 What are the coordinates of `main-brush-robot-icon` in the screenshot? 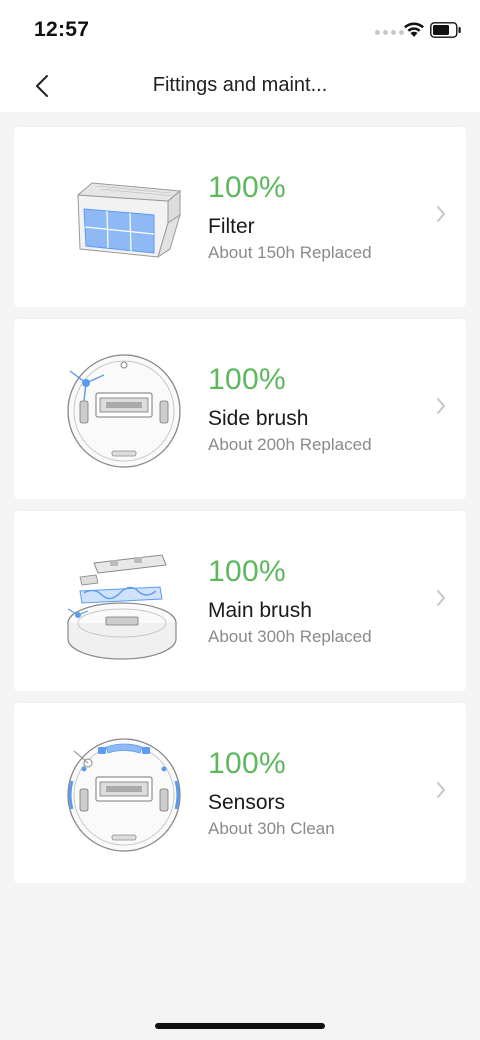 It's located at (122, 607).